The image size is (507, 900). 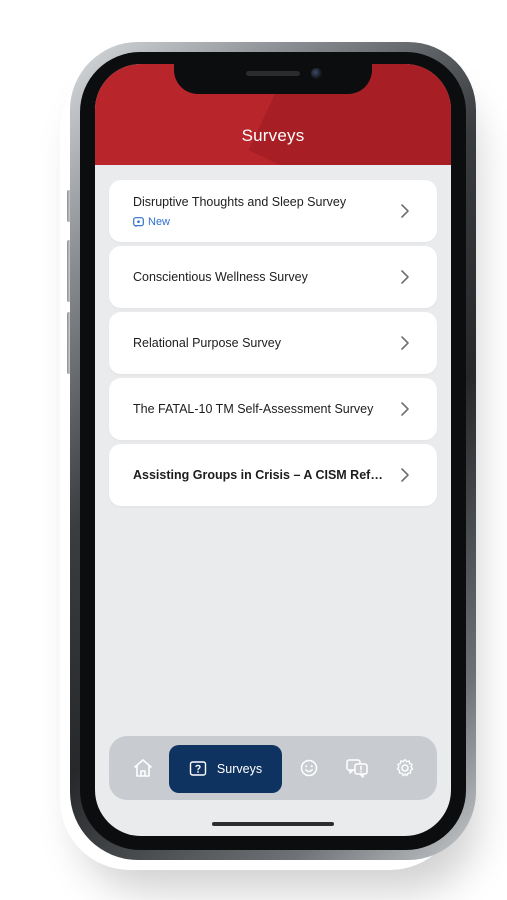 What do you see at coordinates (240, 202) in the screenshot?
I see `survey-title: Disruptive Thoughts and Sleep Survey` at bounding box center [240, 202].